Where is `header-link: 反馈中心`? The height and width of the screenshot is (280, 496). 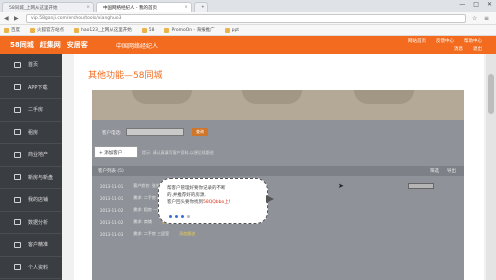 header-link: 反馈中心 is located at coordinates (445, 41).